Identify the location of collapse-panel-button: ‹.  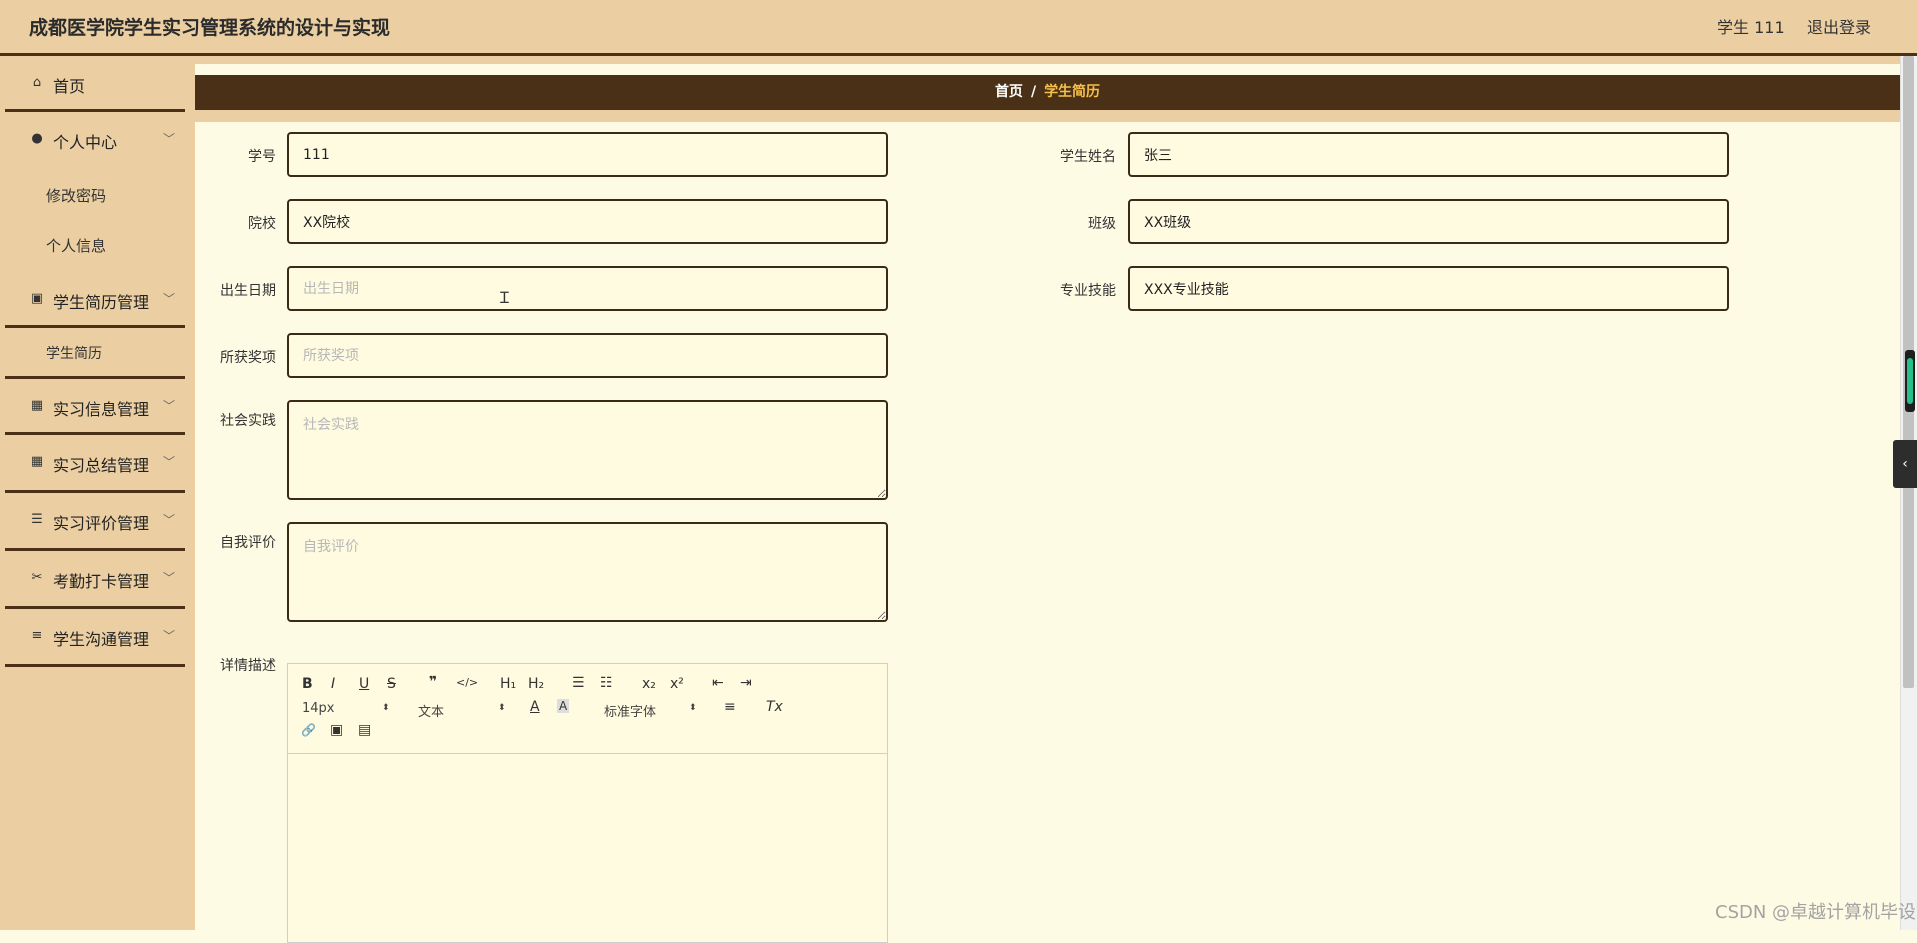
(1905, 464).